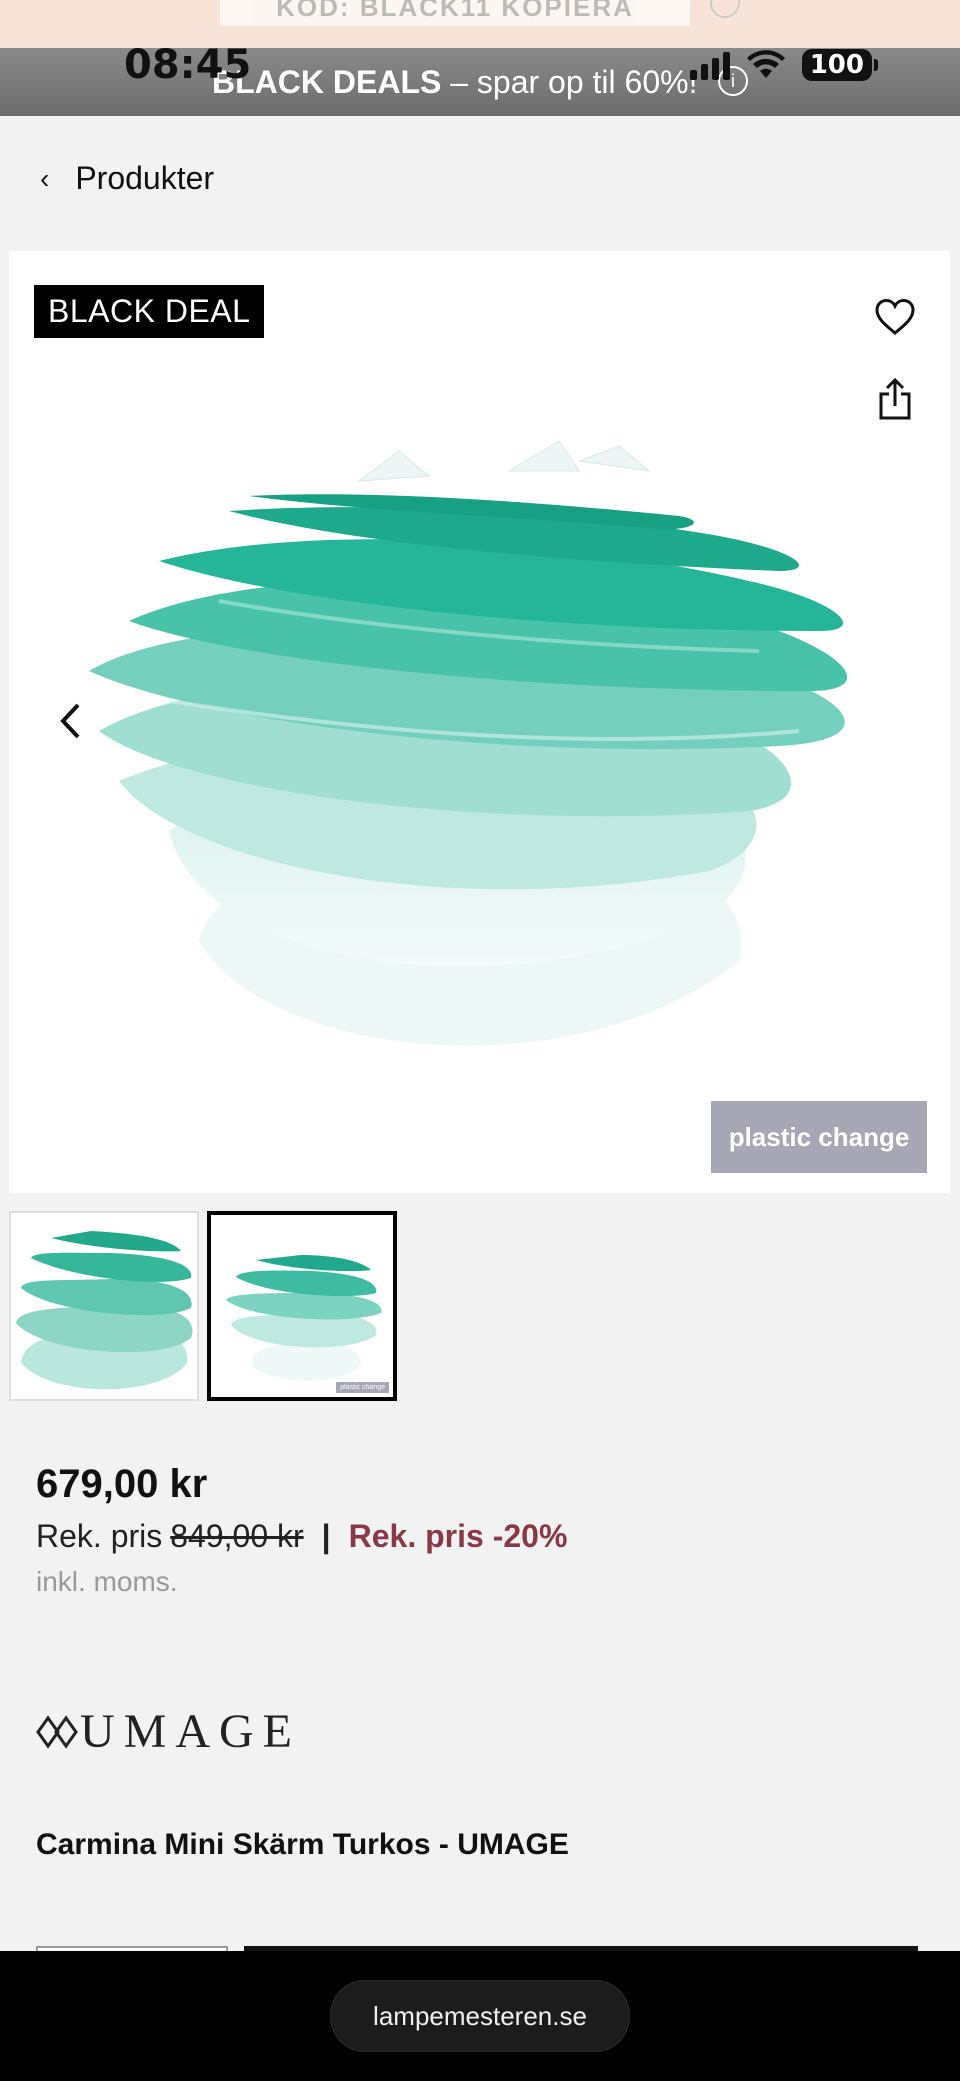 This screenshot has height=2081, width=960. Describe the element at coordinates (709, 65) in the screenshot. I see `cellular-signal-icon` at that location.